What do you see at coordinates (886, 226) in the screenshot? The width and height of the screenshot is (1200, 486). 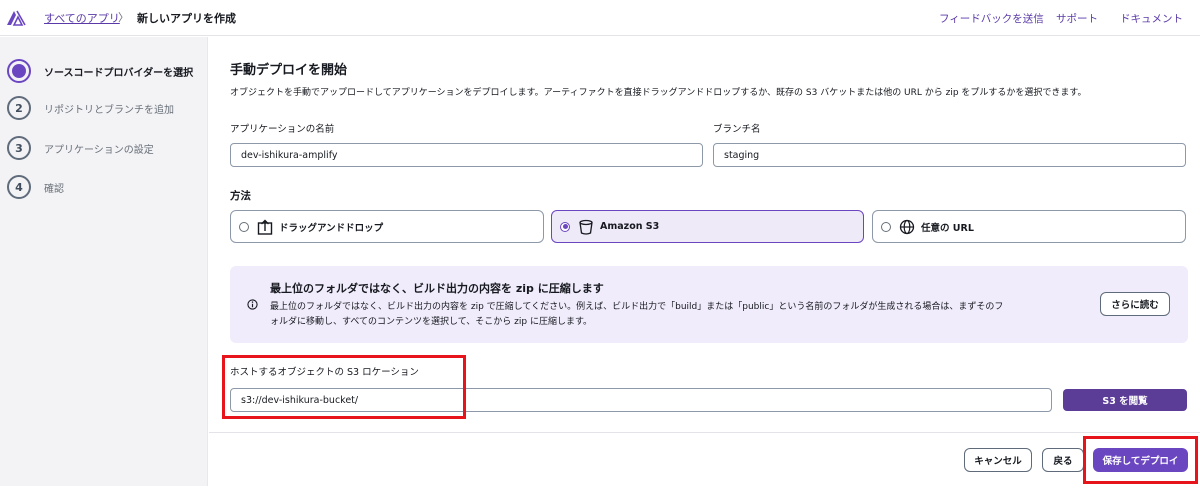 I see `radio-any-url` at bounding box center [886, 226].